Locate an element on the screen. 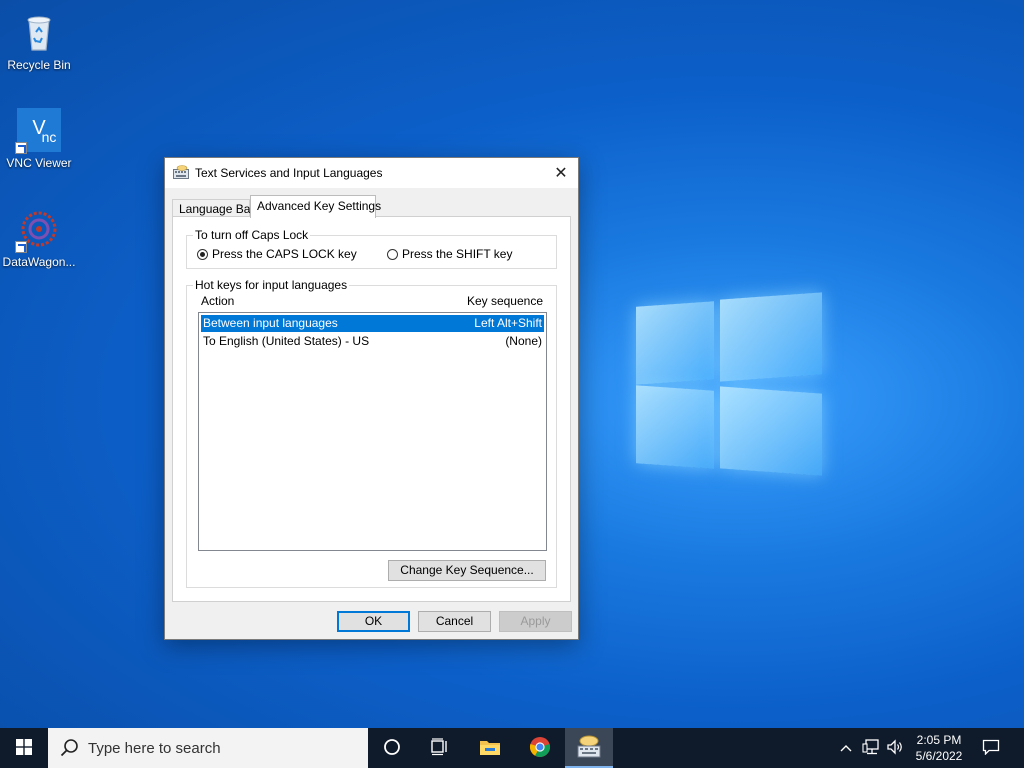 This screenshot has width=1024, height=768. radio-caps-lock-key: Press the CAPS LOCK key is located at coordinates (277, 254).